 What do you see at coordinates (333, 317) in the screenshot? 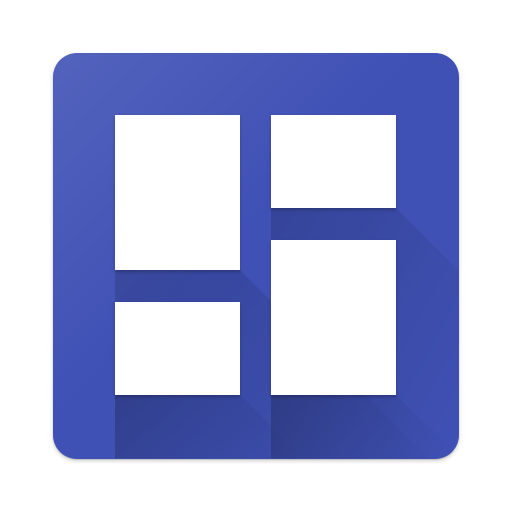
I see `tile-tall-right` at bounding box center [333, 317].